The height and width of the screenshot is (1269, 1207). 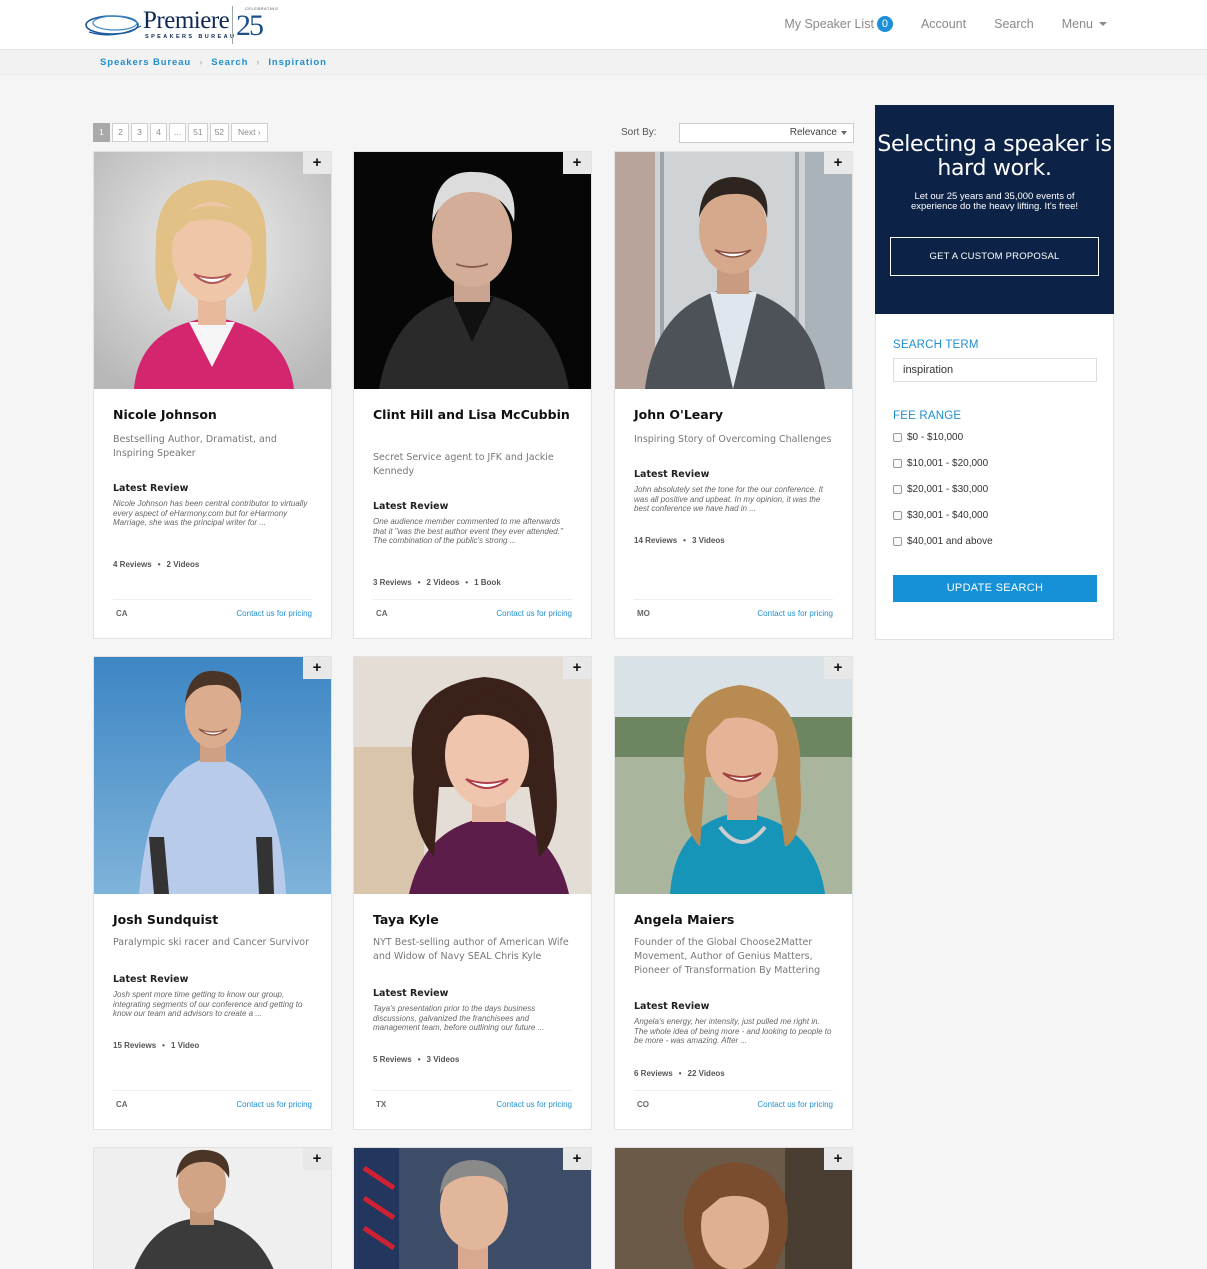 I want to click on fee-option: $10,001 - $20,000, so click(x=940, y=463).